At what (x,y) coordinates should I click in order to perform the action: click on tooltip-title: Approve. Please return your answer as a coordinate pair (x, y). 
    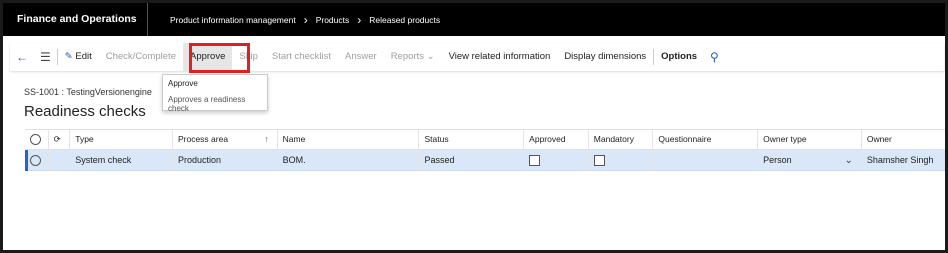
    Looking at the image, I should click on (183, 83).